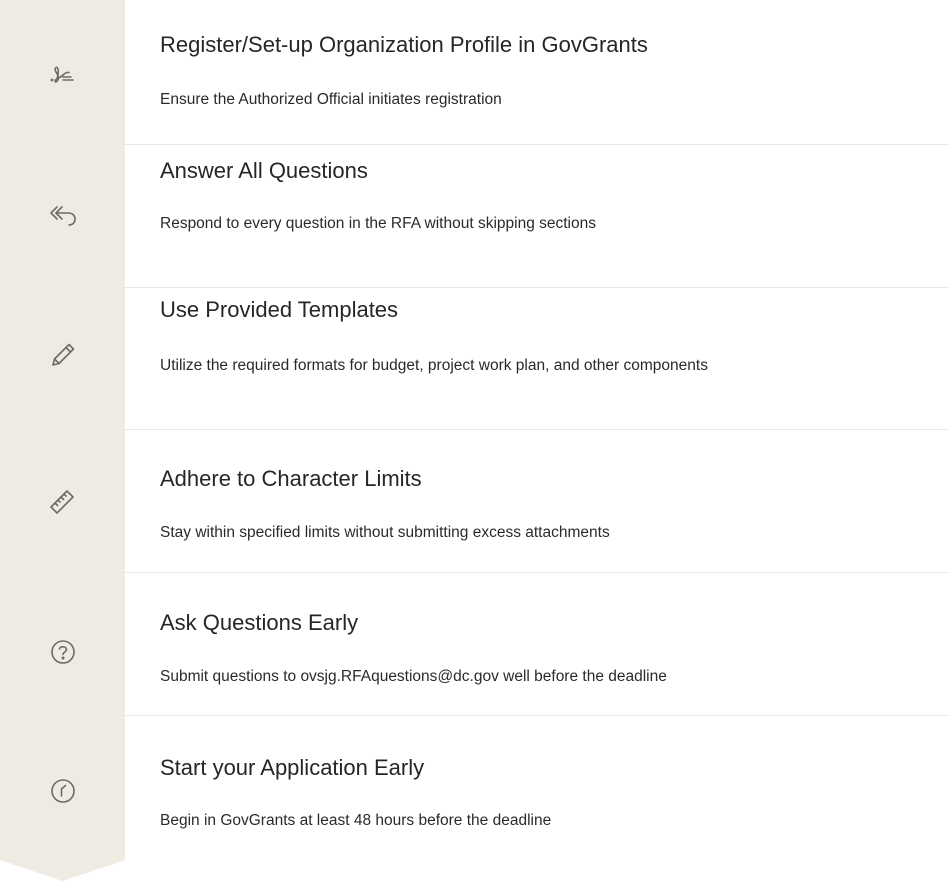  Describe the element at coordinates (291, 478) in the screenshot. I see `step-title: Adhere to Character Limits` at that location.